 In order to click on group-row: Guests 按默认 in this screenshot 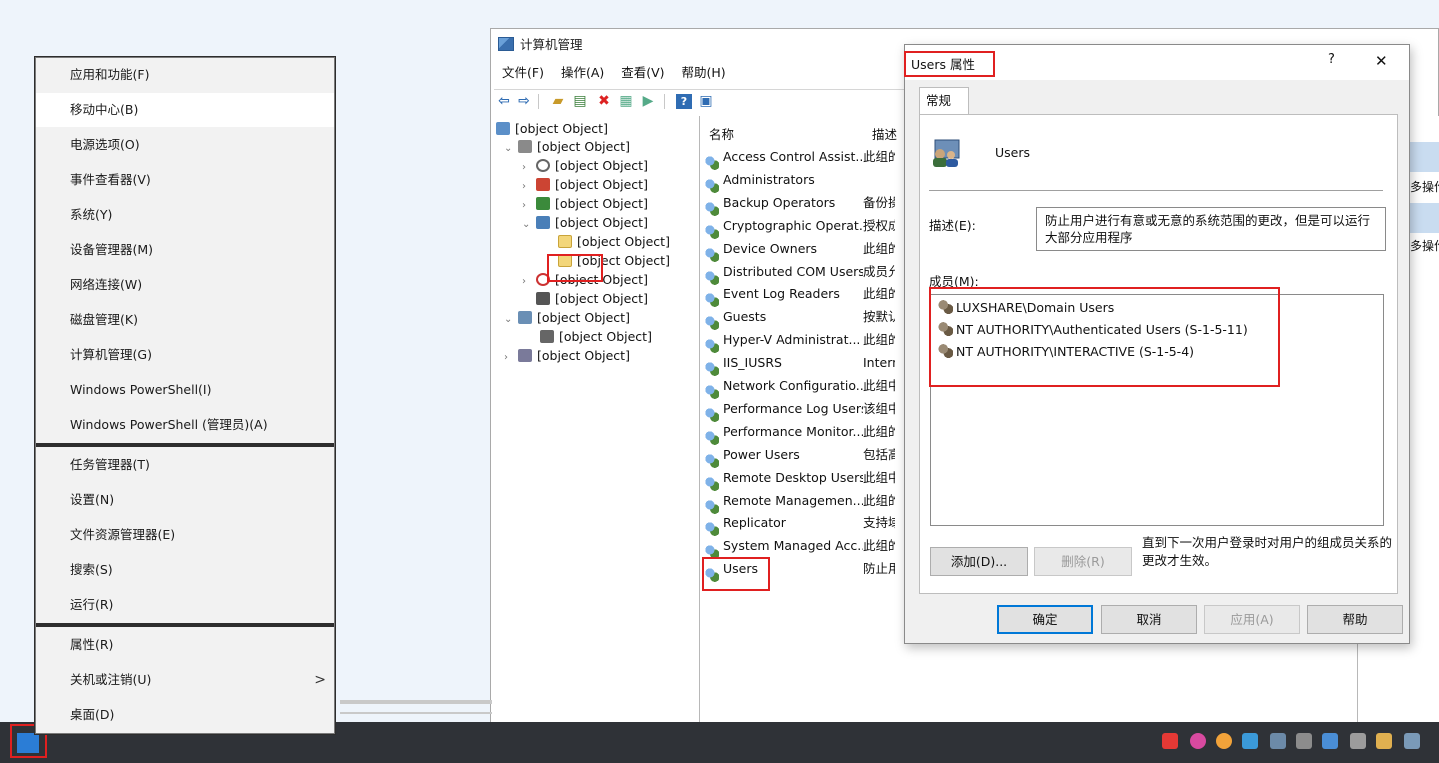, I will do `click(805, 318)`.